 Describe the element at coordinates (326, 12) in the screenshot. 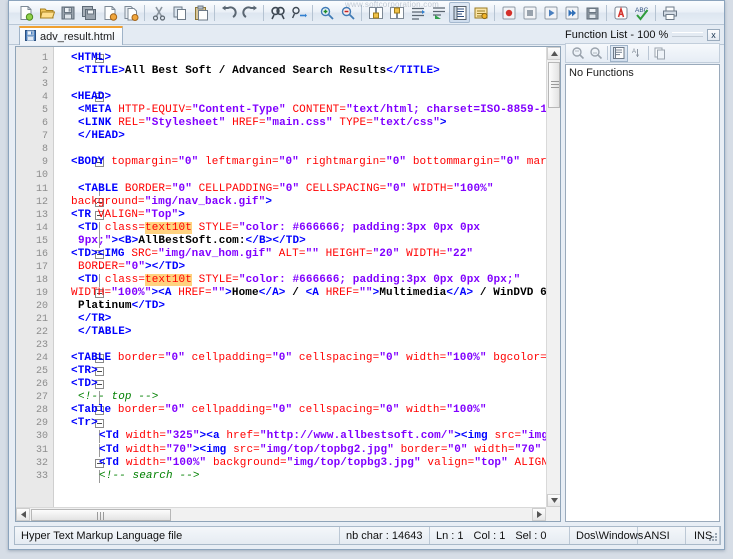

I see `zoom-in-icon` at that location.